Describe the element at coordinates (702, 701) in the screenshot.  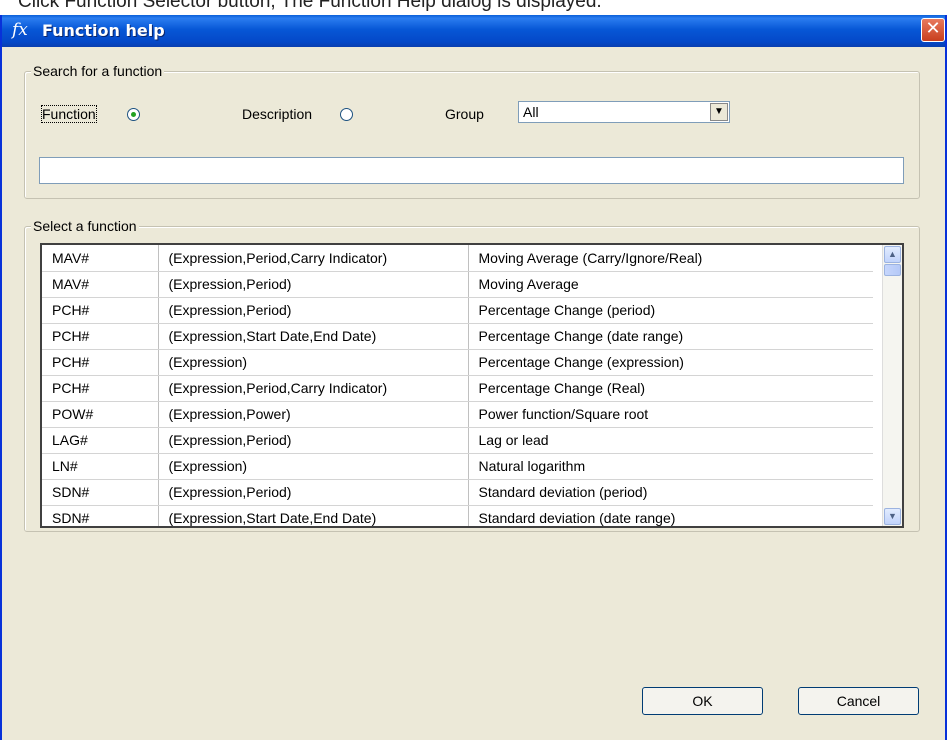
I see `ok-button: OK` at that location.